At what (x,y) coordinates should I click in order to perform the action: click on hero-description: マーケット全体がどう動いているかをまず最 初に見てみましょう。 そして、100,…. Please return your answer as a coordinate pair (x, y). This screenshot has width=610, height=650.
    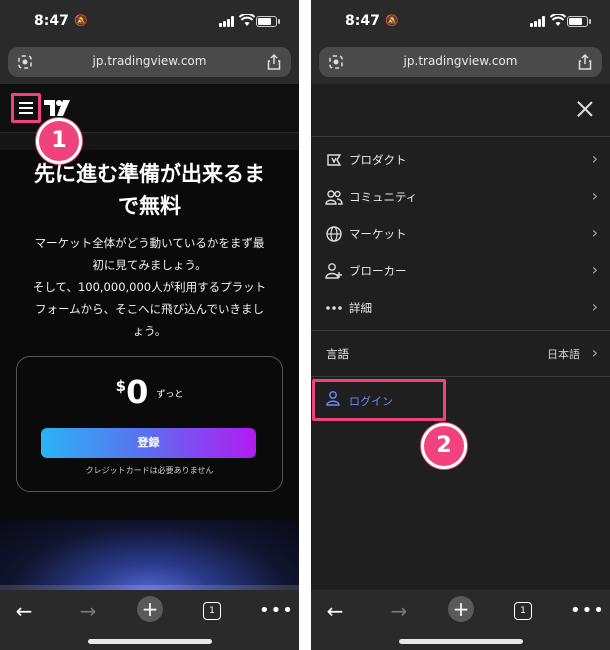
    Looking at the image, I should click on (149, 287).